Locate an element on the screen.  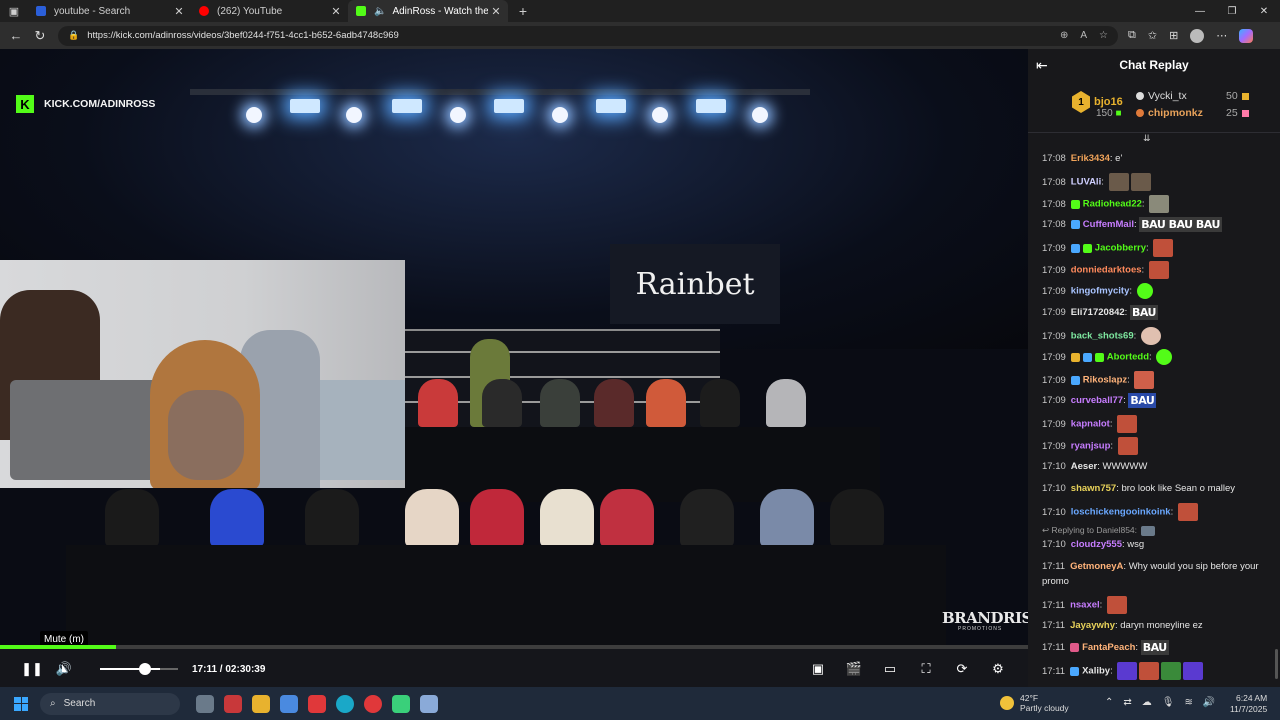
extensions-icon: ⧉ is located at coordinates (1132, 35).